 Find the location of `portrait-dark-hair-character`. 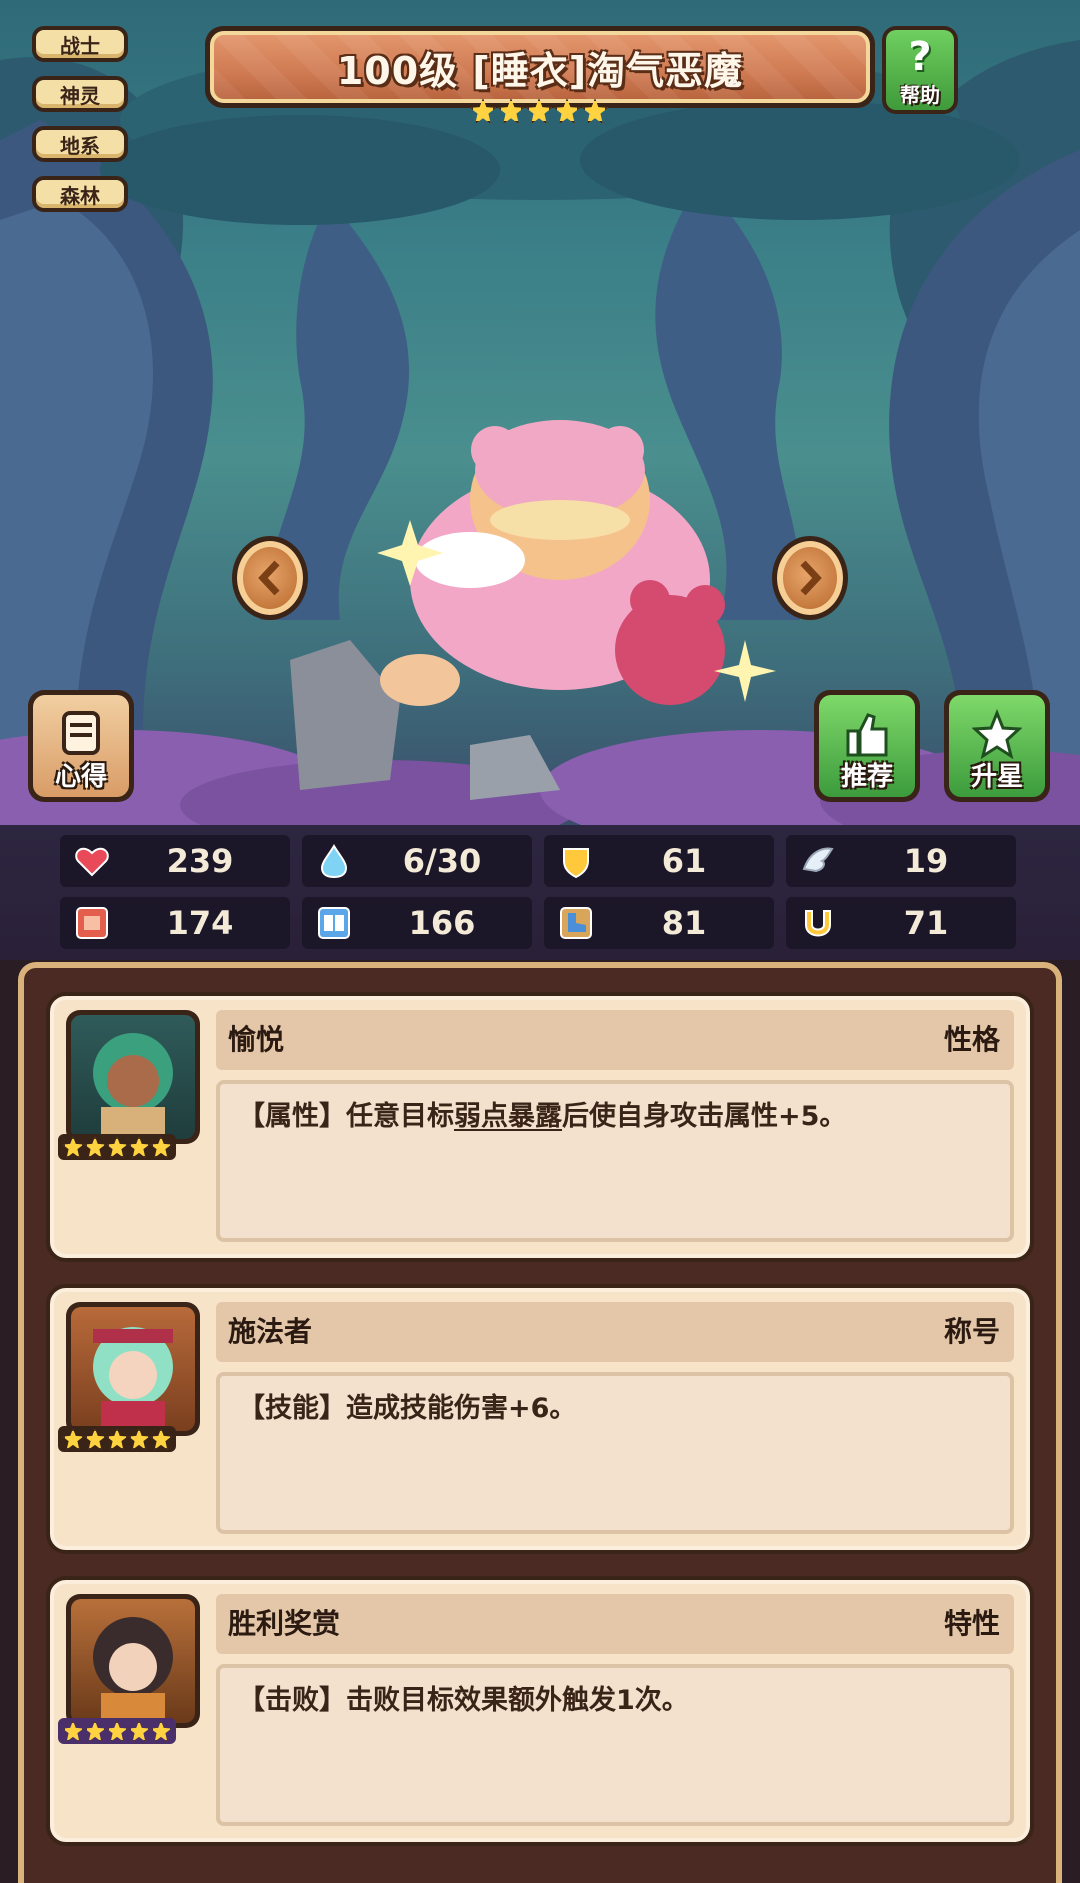

portrait-dark-hair-character is located at coordinates (133, 1670).